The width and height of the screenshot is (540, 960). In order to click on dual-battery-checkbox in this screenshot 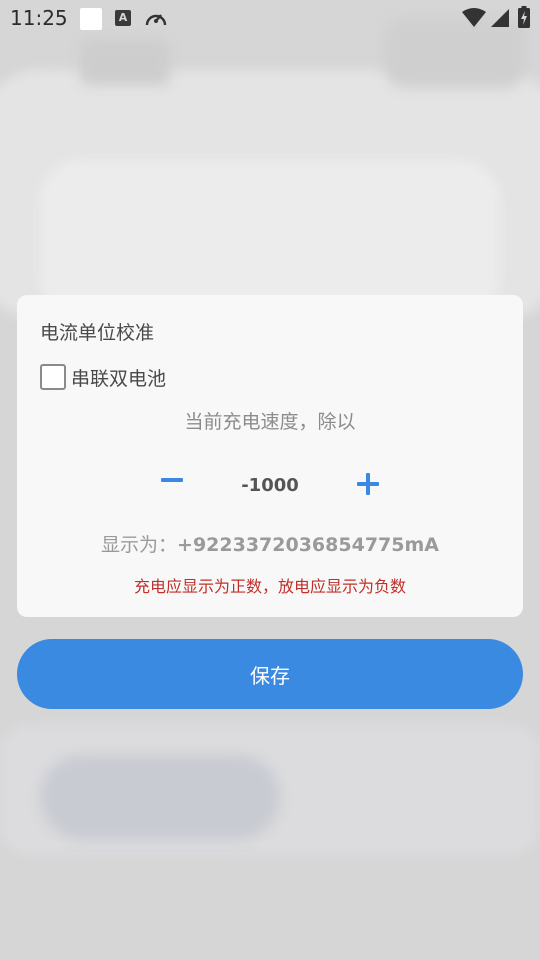, I will do `click(53, 377)`.